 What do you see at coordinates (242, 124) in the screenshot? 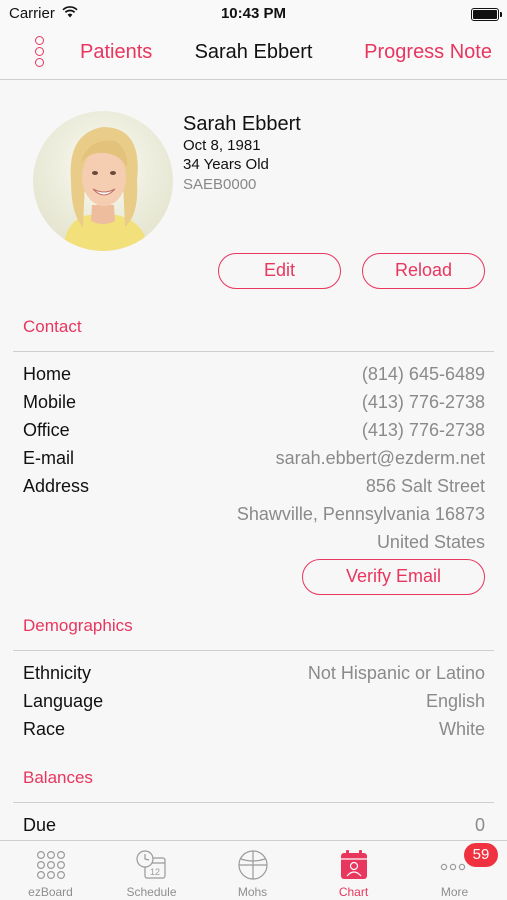
I see `patient-name: Sarah Ebbert` at bounding box center [242, 124].